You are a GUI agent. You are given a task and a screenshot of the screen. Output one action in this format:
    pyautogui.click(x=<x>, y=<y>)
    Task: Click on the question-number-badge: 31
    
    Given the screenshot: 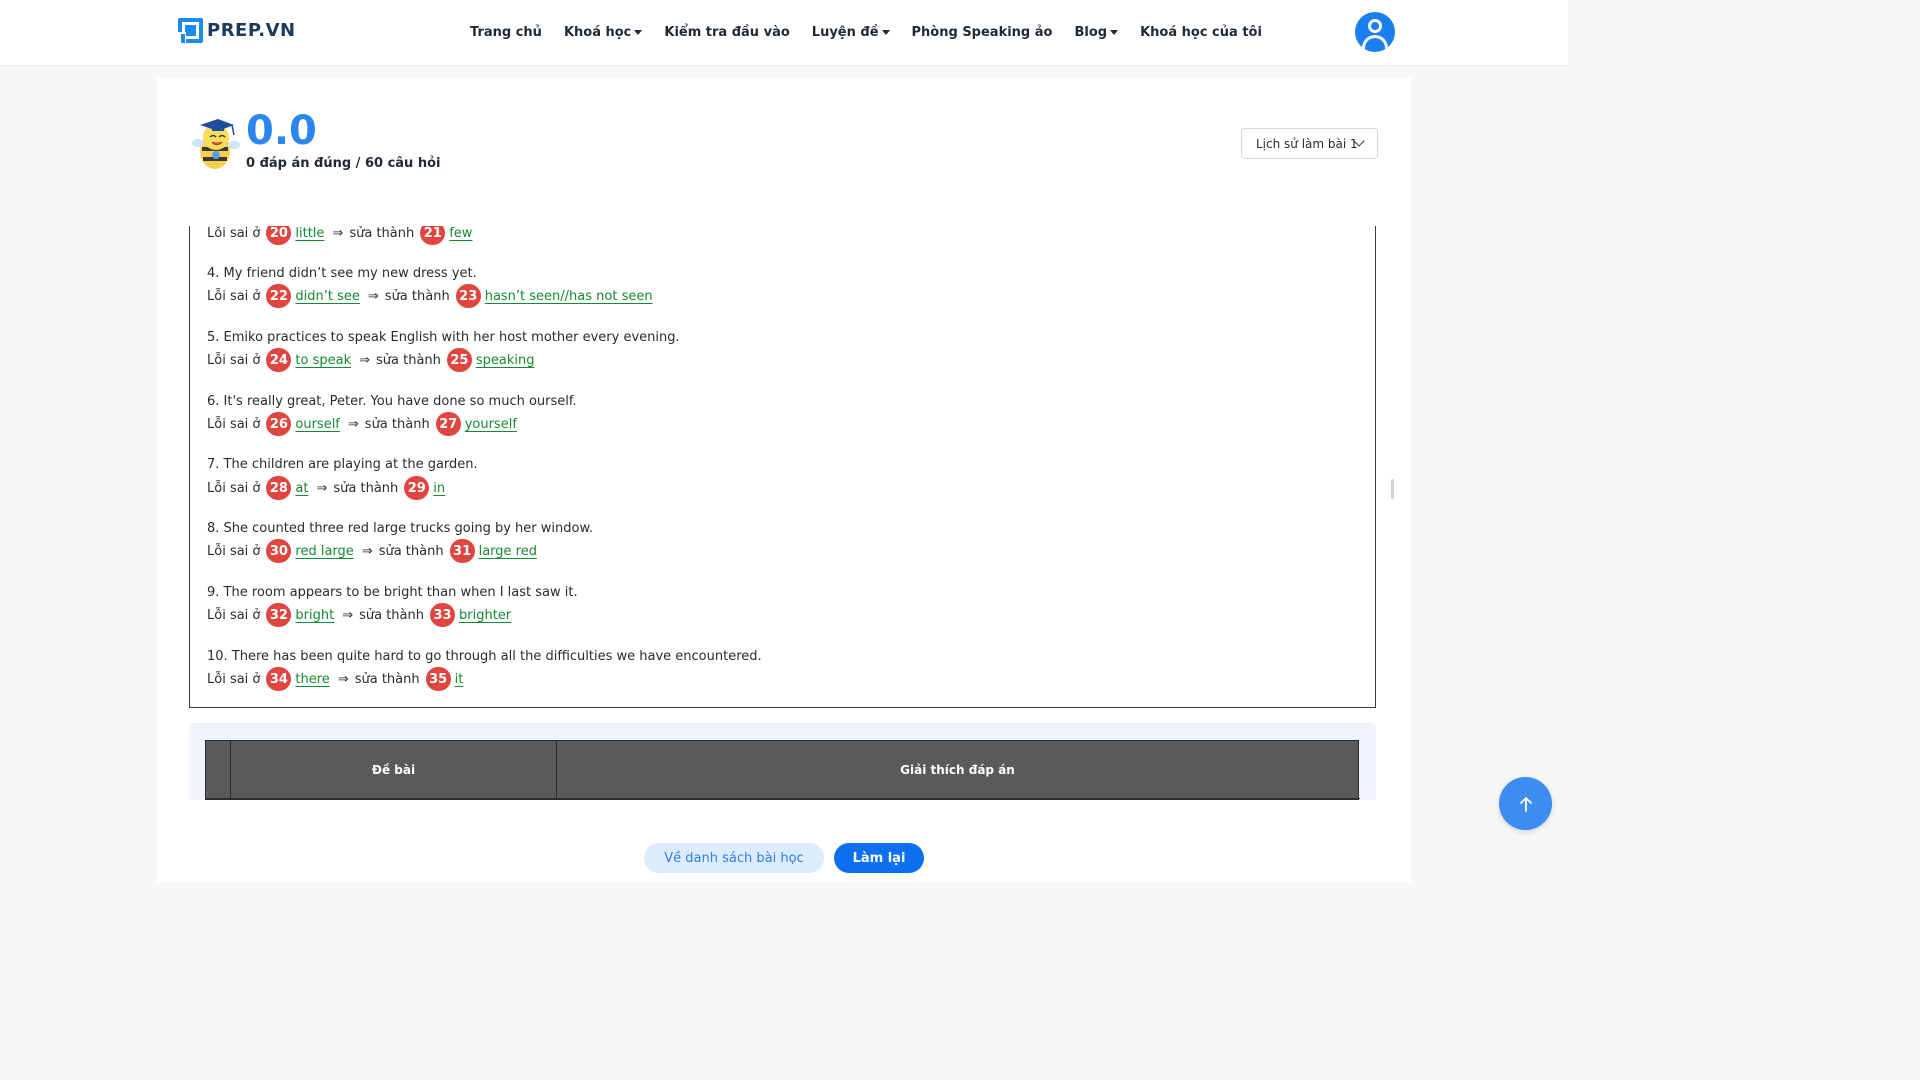 What is the action you would take?
    pyautogui.click(x=462, y=551)
    